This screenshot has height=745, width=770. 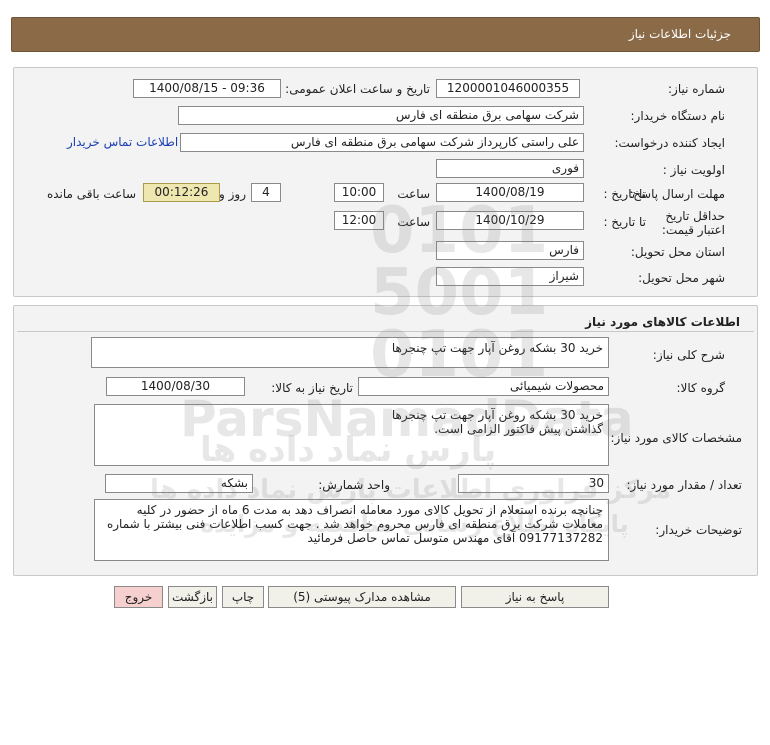 What do you see at coordinates (362, 597) in the screenshot?
I see `attachments-button: مشاهده مدارک پیوستی (5)` at bounding box center [362, 597].